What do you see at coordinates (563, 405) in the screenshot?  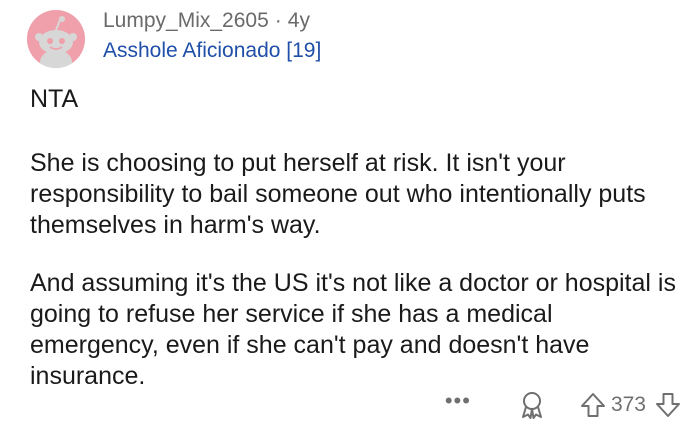 I see `comment-actions: ••• 373` at bounding box center [563, 405].